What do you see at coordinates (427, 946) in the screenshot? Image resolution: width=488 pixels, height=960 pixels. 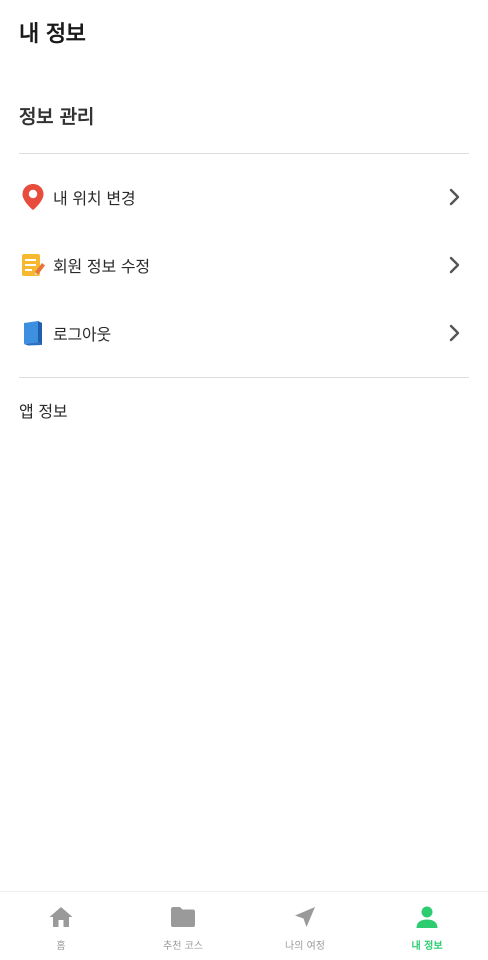 I see `nav-label: 내 정보` at bounding box center [427, 946].